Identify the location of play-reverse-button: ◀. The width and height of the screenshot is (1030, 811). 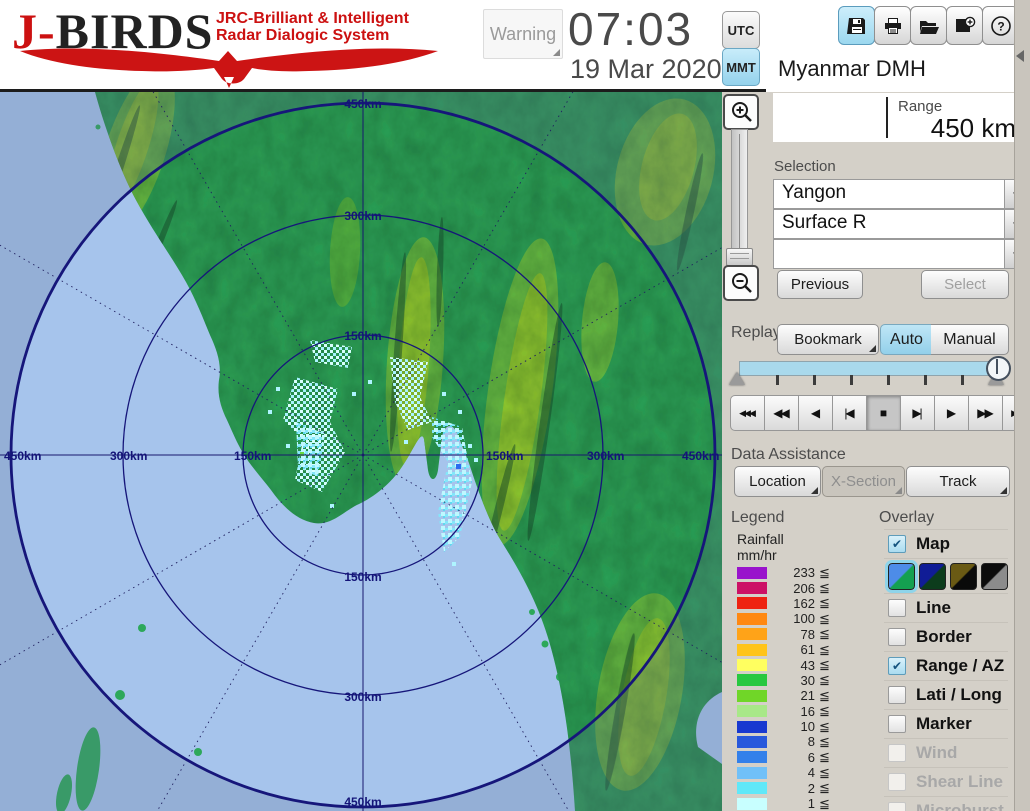
(816, 413).